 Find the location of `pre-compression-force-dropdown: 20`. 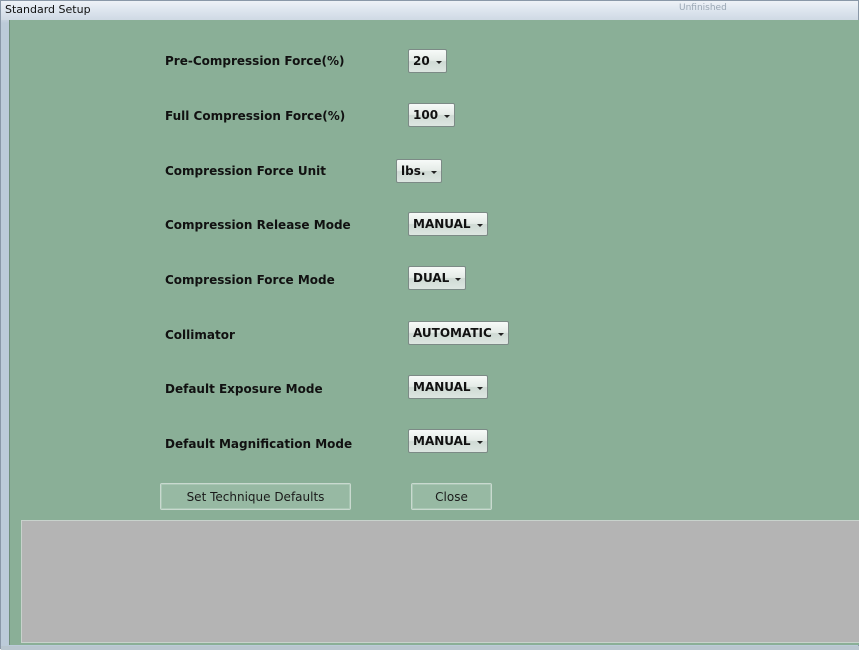

pre-compression-force-dropdown: 20 is located at coordinates (427, 61).